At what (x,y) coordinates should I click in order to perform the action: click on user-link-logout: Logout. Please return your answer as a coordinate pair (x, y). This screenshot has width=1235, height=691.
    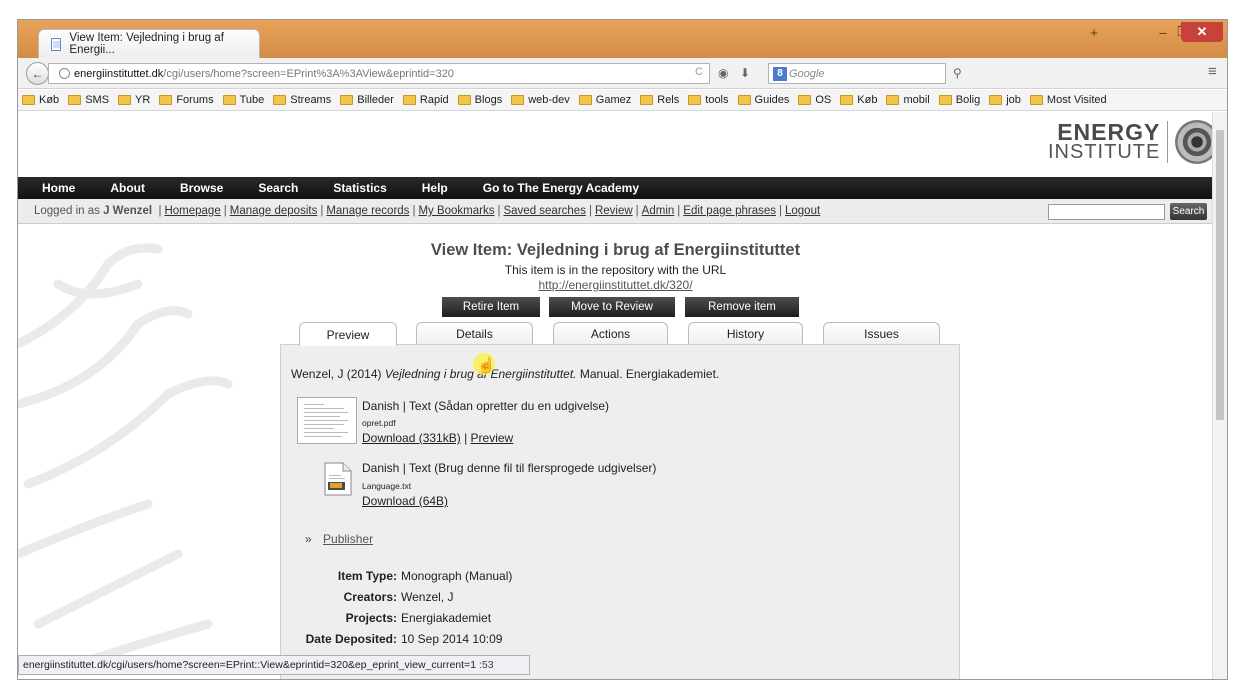
    Looking at the image, I should click on (802, 211).